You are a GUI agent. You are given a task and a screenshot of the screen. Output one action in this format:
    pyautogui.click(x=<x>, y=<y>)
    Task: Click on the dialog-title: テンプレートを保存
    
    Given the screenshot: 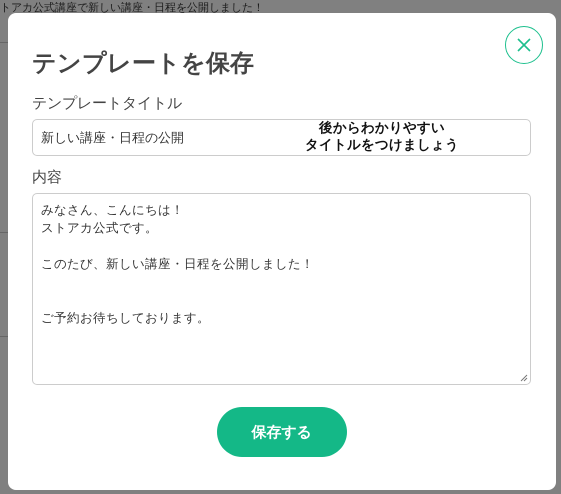 What is the action you would take?
    pyautogui.click(x=143, y=63)
    